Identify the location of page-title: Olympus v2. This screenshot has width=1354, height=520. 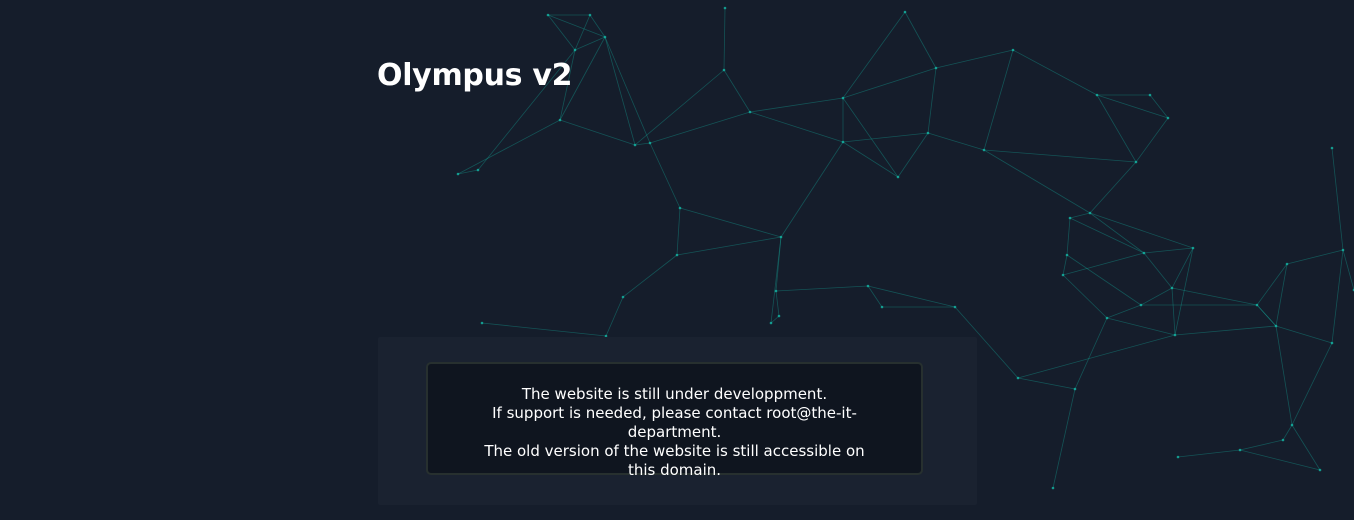
(475, 75).